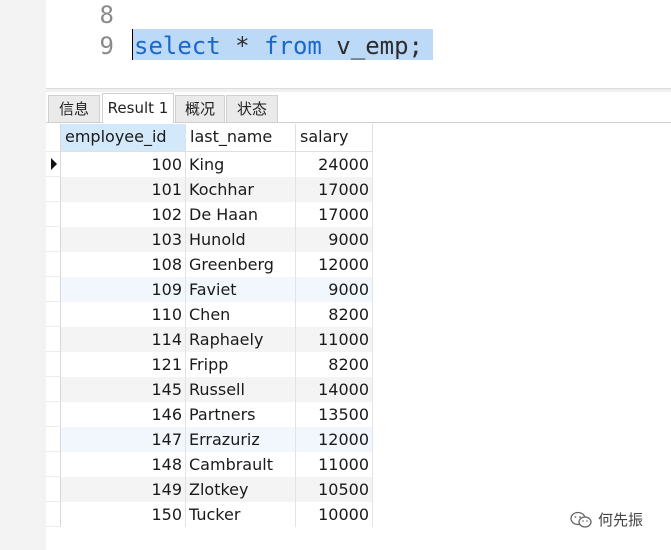  I want to click on column-header: salary, so click(334, 138).